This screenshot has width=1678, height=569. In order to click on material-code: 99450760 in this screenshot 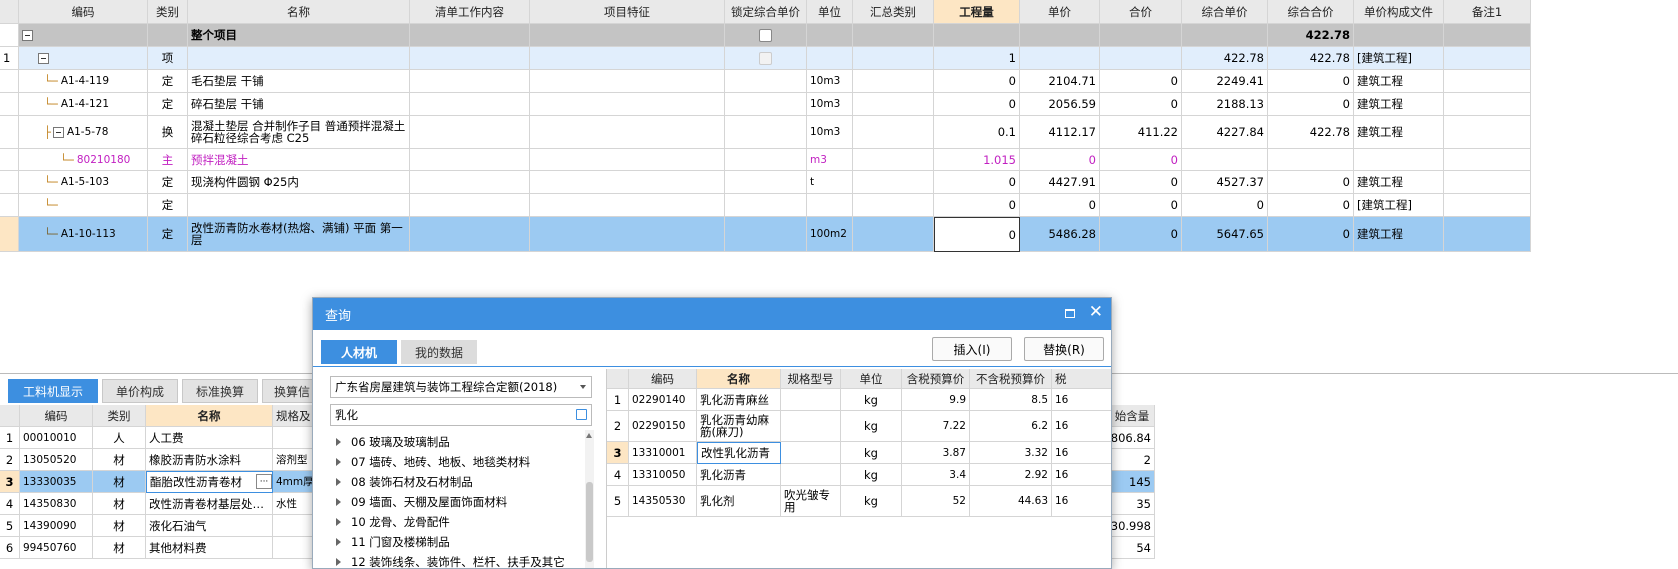, I will do `click(56, 548)`.